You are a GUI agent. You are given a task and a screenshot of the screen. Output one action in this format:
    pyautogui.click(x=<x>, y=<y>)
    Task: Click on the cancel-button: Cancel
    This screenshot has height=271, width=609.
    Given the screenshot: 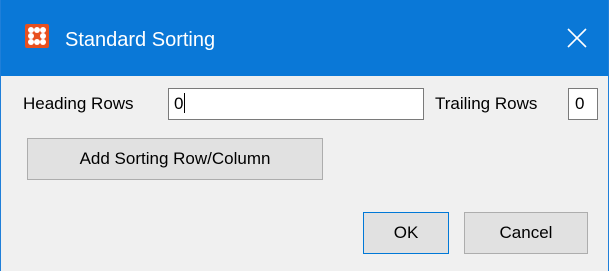 What is the action you would take?
    pyautogui.click(x=526, y=233)
    